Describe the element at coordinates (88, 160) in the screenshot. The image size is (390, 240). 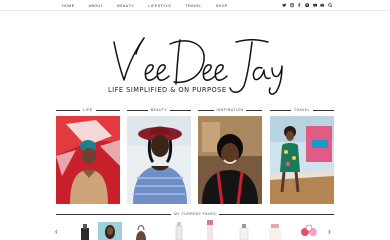
I see `category-tile-life` at that location.